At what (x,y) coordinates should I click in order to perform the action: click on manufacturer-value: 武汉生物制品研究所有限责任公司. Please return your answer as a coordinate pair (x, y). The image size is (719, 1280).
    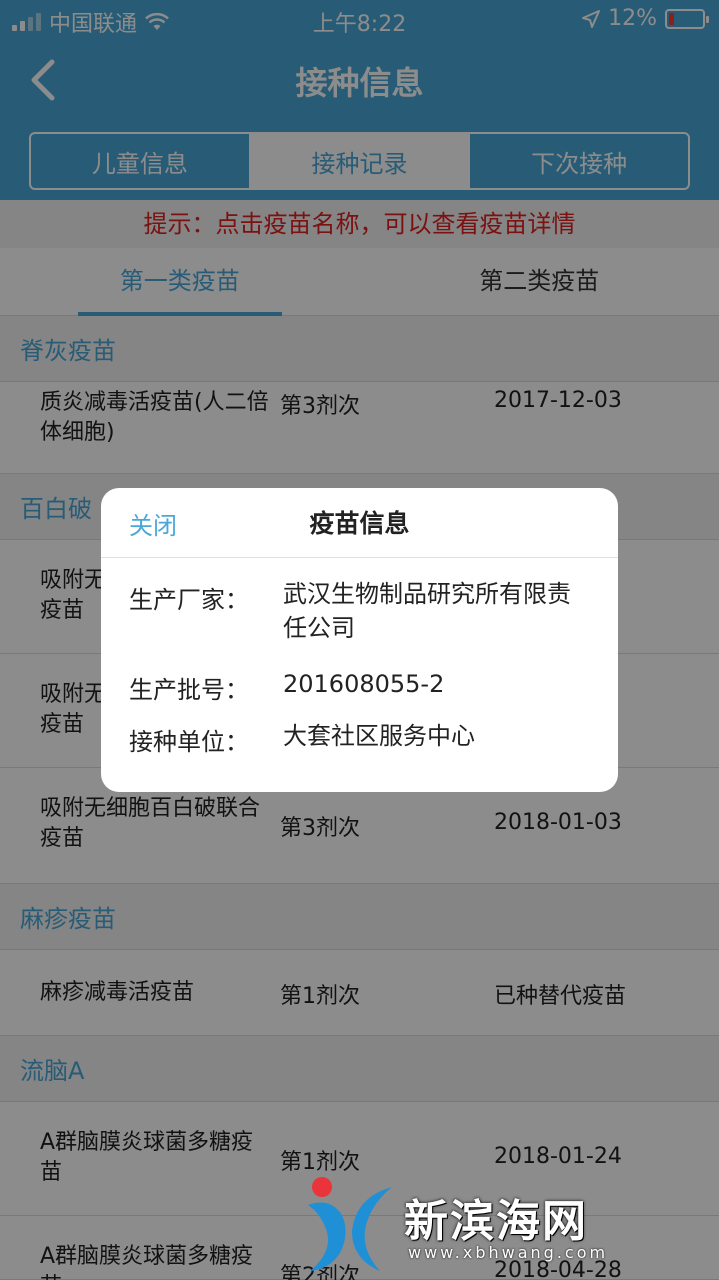
    Looking at the image, I should click on (427, 611).